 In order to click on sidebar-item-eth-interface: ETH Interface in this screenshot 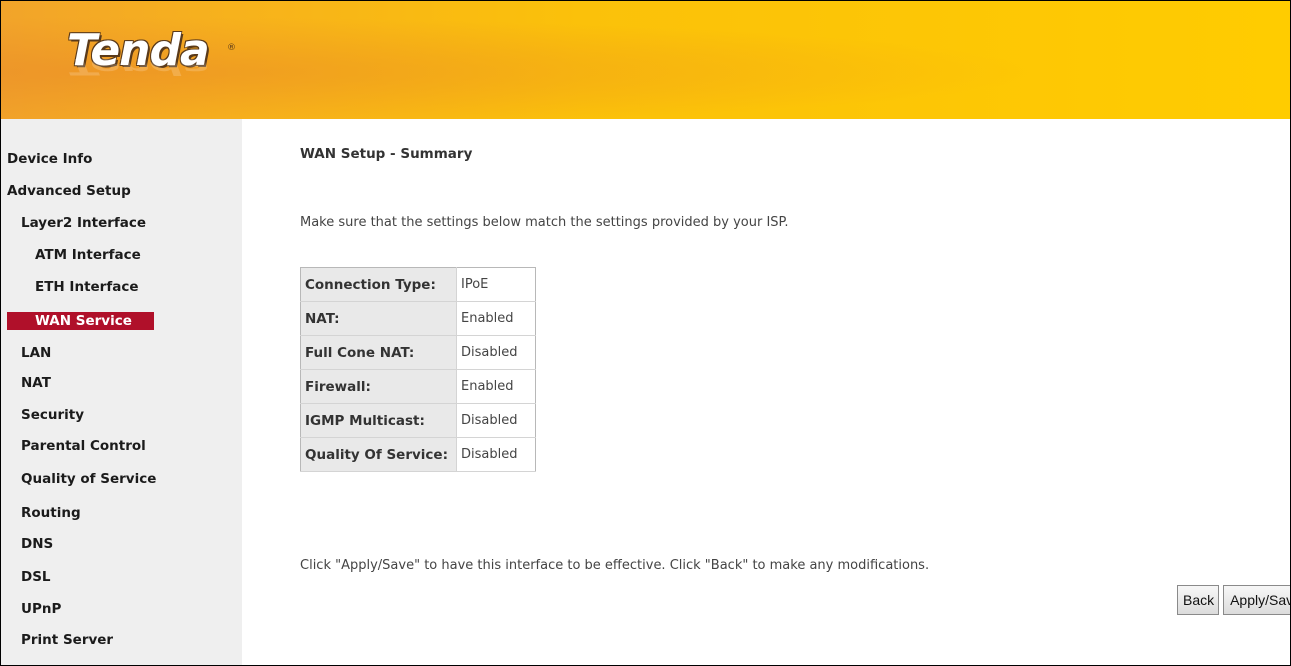, I will do `click(86, 287)`.